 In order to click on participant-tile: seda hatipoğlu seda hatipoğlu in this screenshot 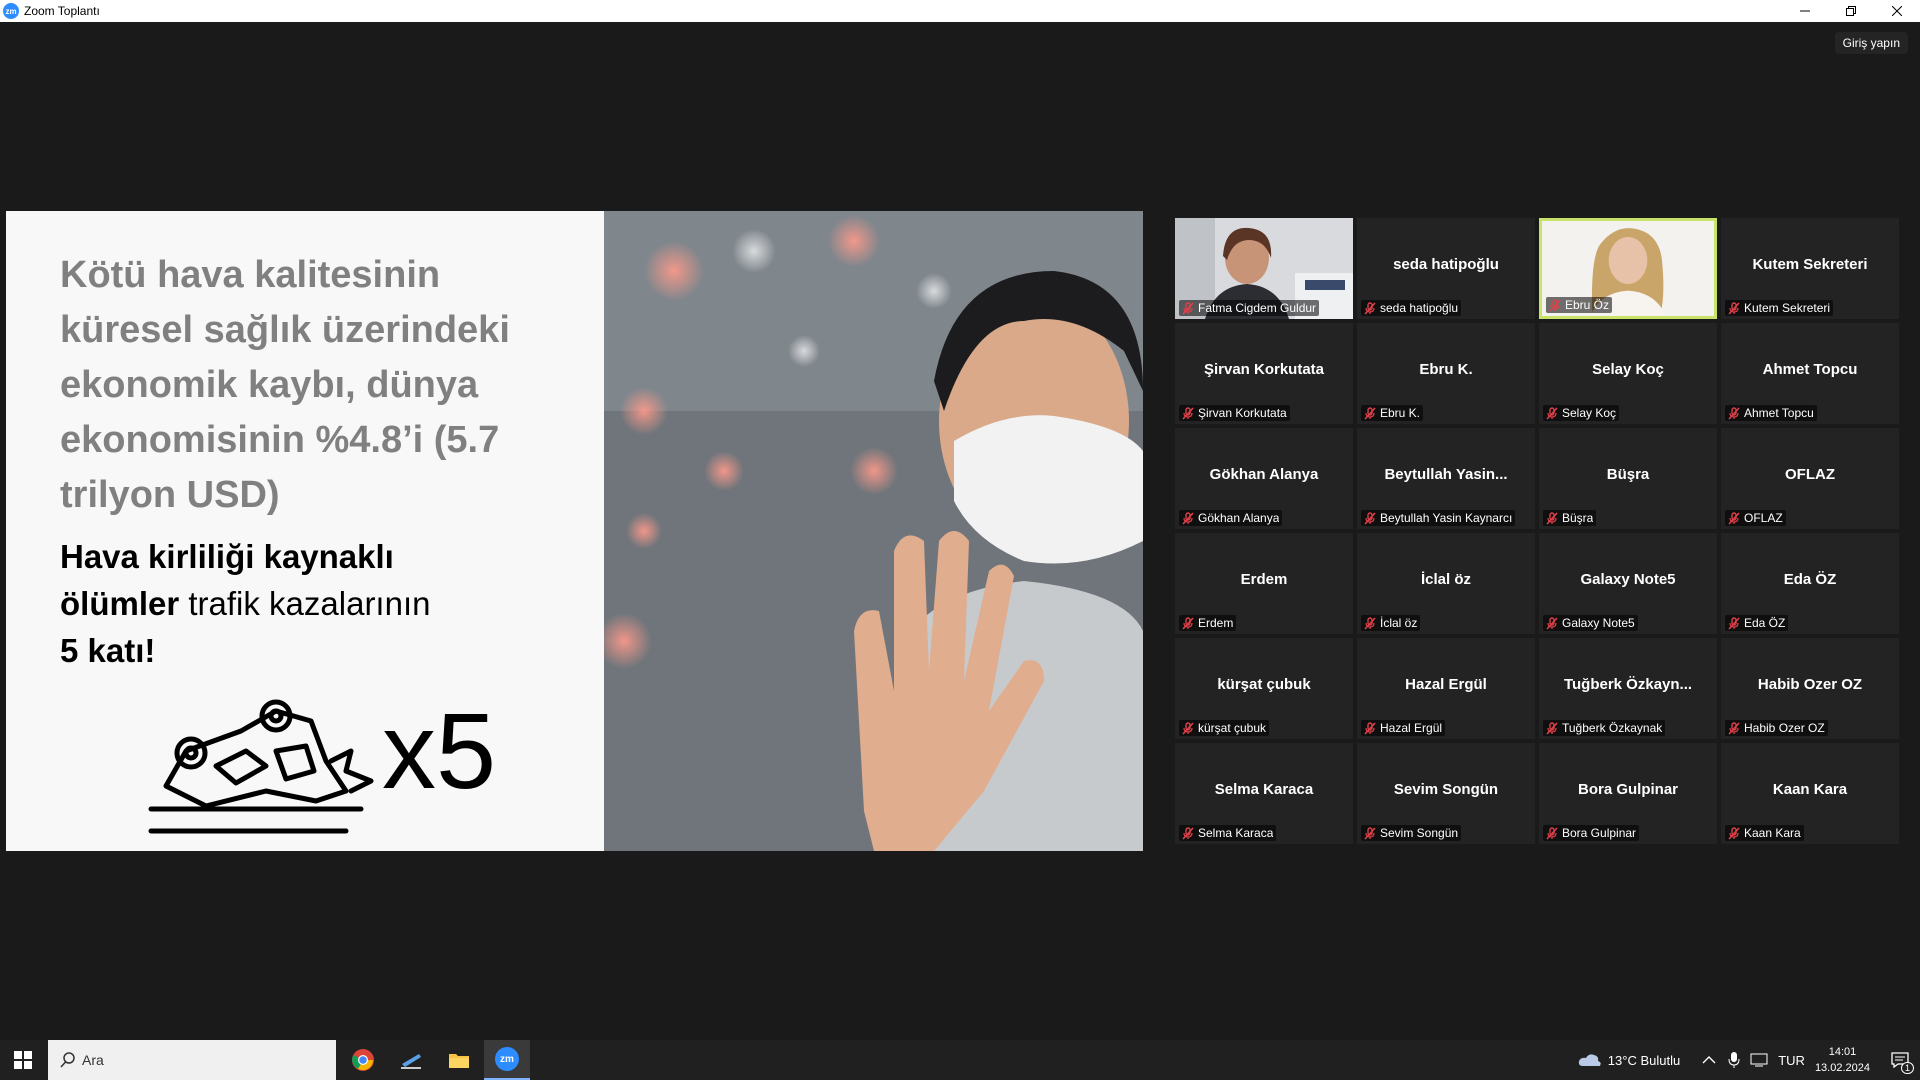, I will do `click(1446, 268)`.